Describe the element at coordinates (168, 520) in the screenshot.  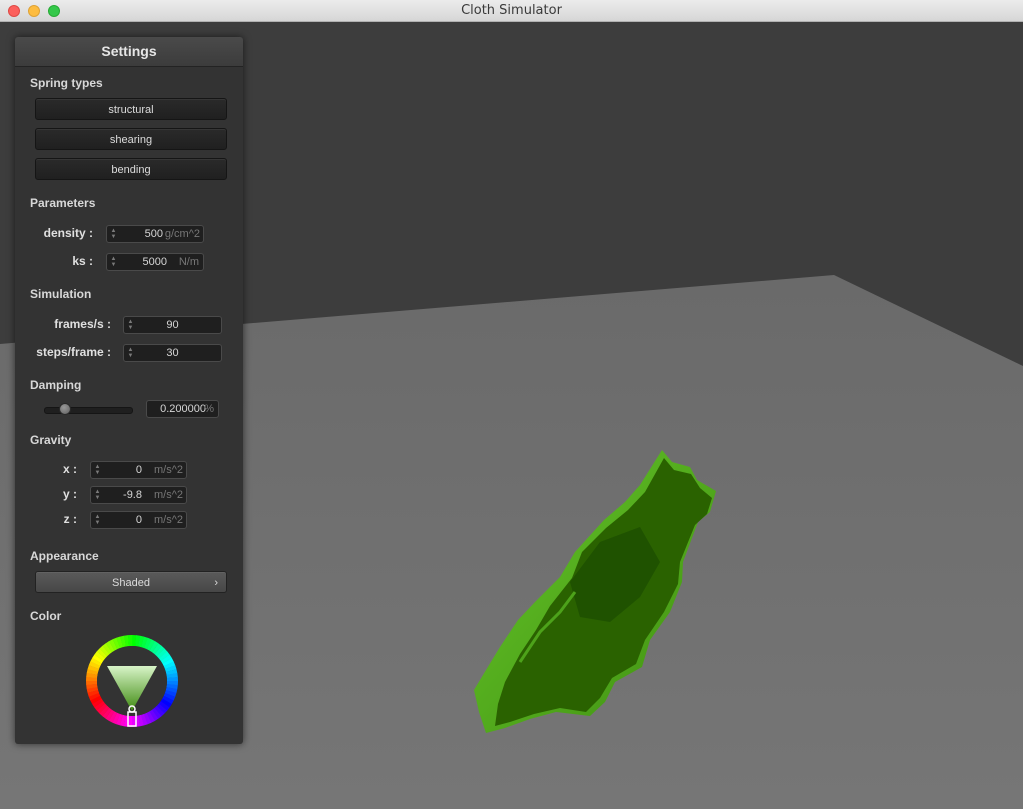
I see `gravity-z-unit: m/s^2` at that location.